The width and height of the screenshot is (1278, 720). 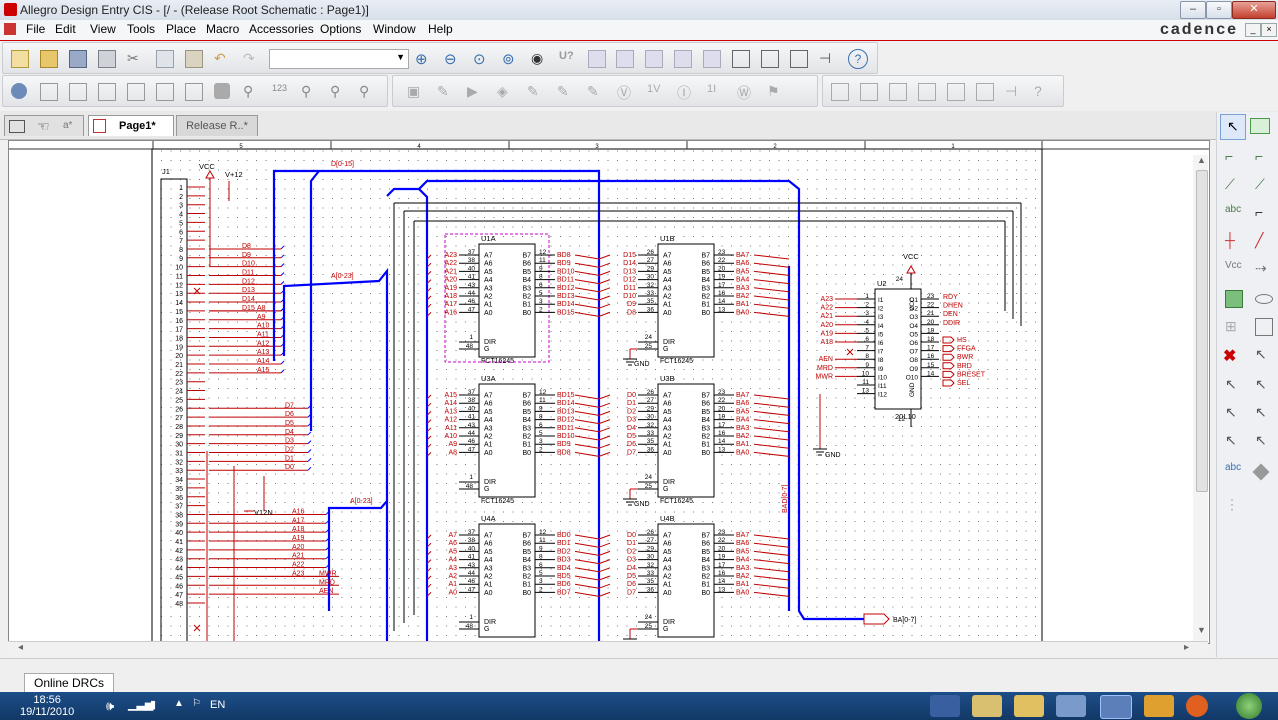 What do you see at coordinates (625, 92) in the screenshot?
I see `voltage-icon: Ⓥ` at bounding box center [625, 92].